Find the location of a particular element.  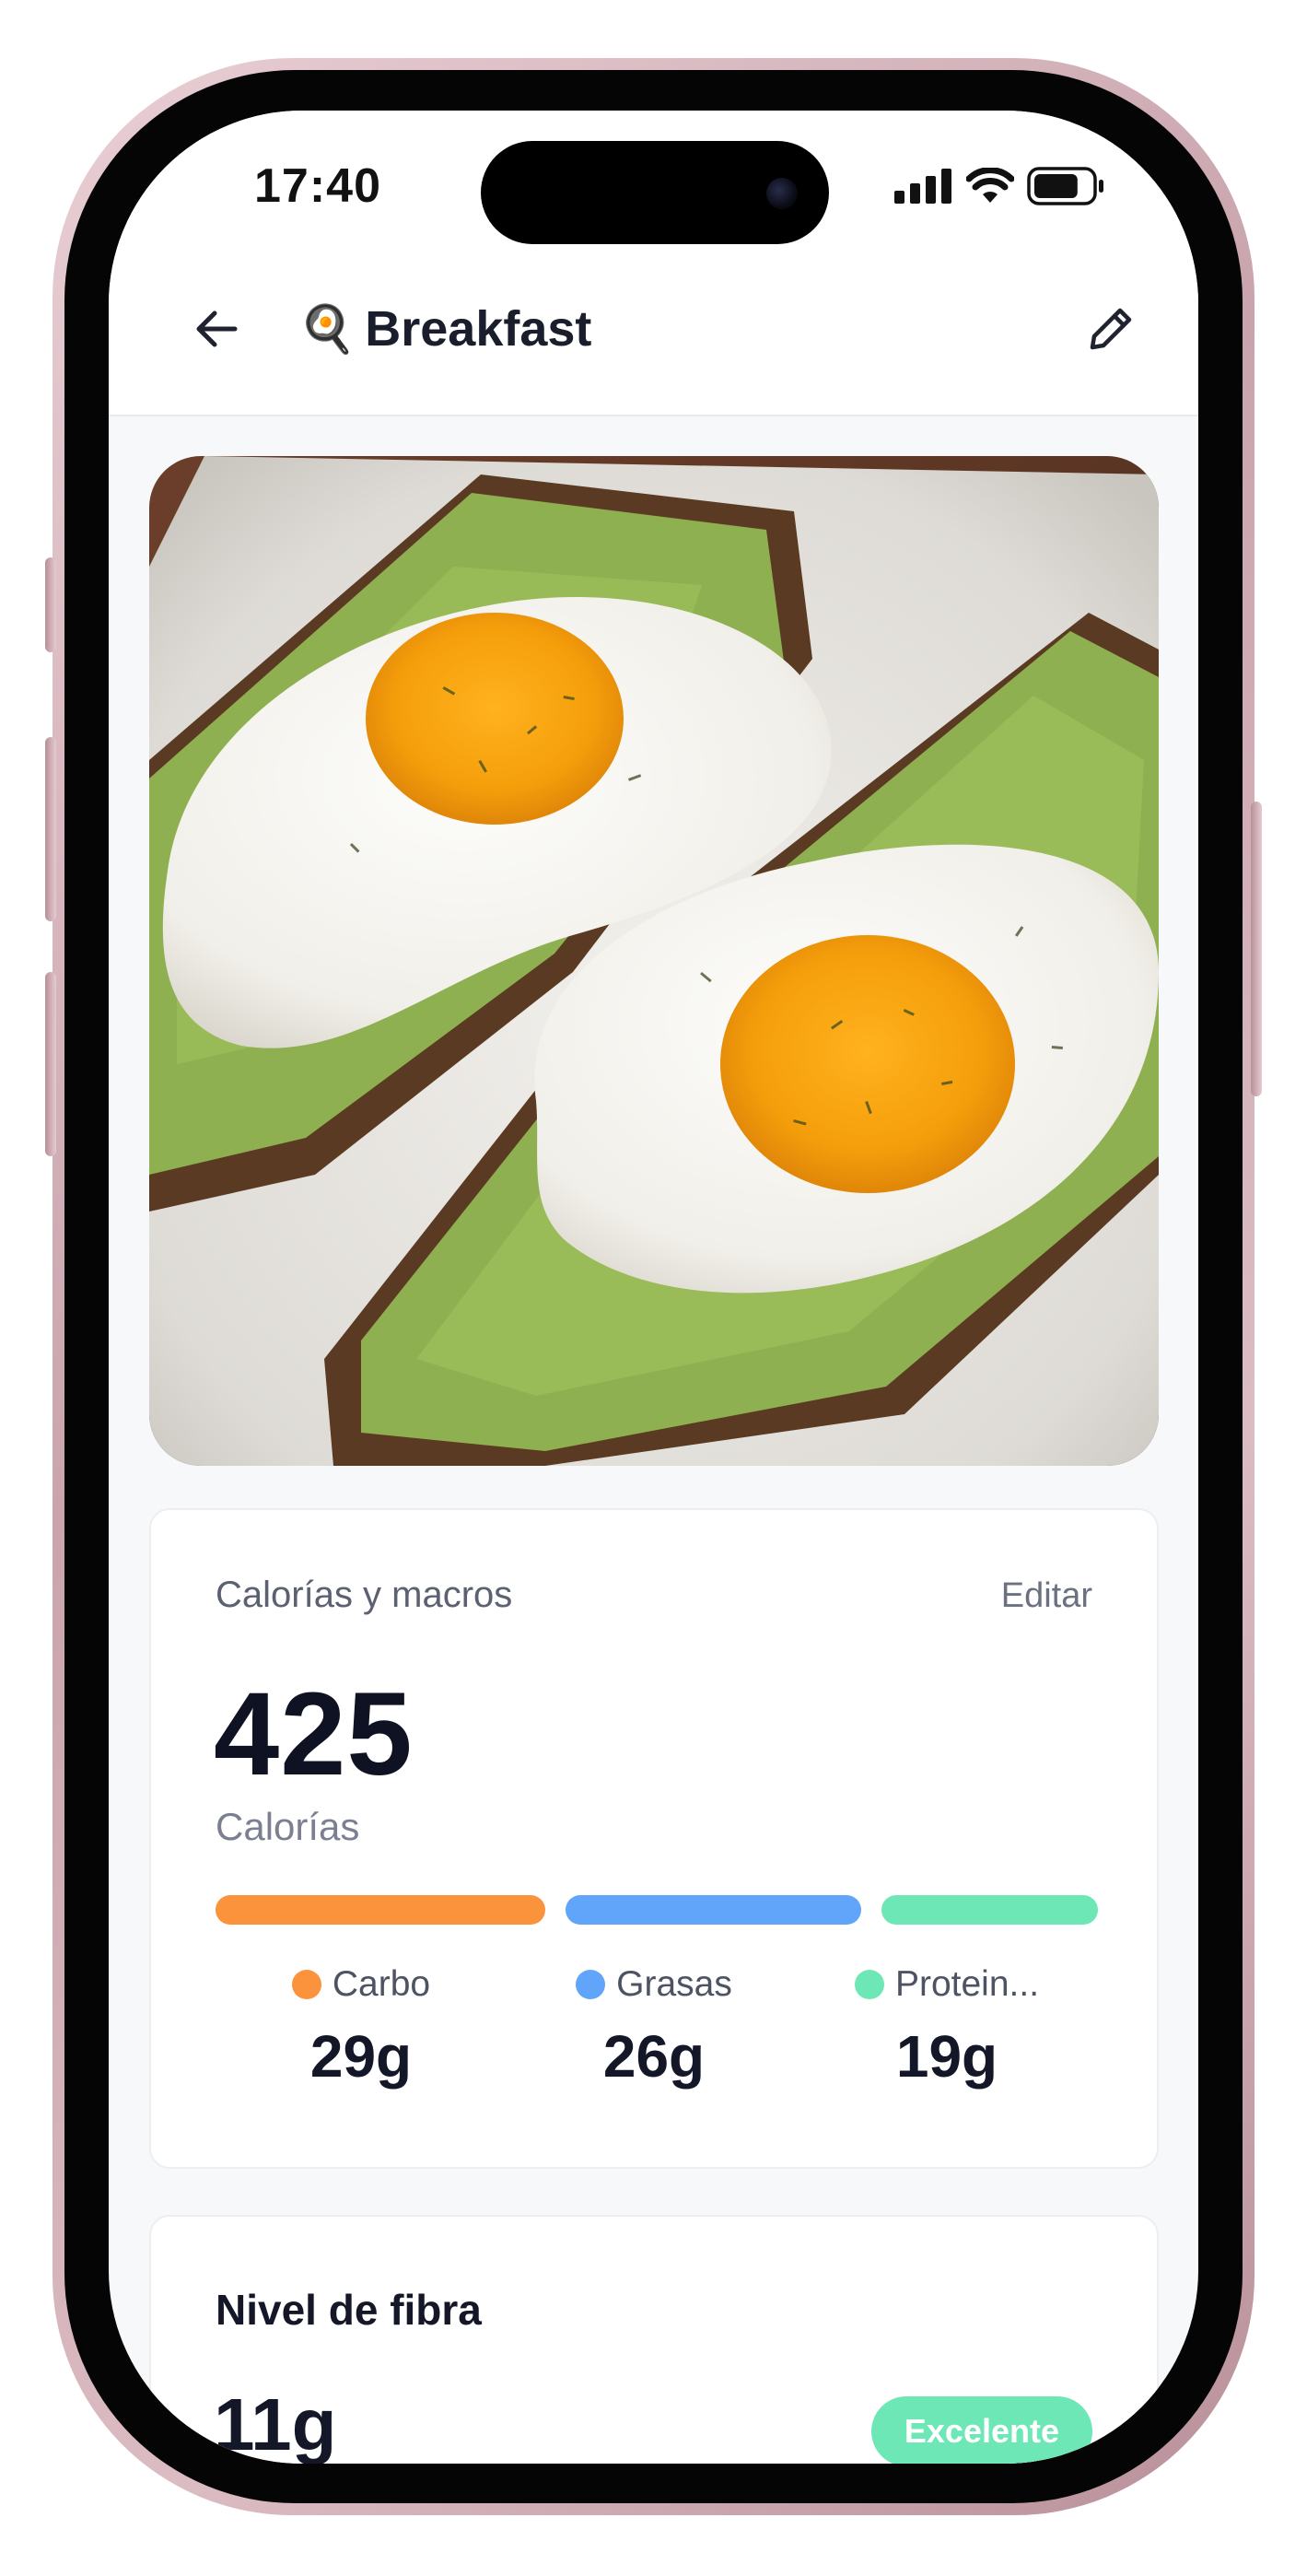

macro-fat: Grasas 26g is located at coordinates (654, 2025).